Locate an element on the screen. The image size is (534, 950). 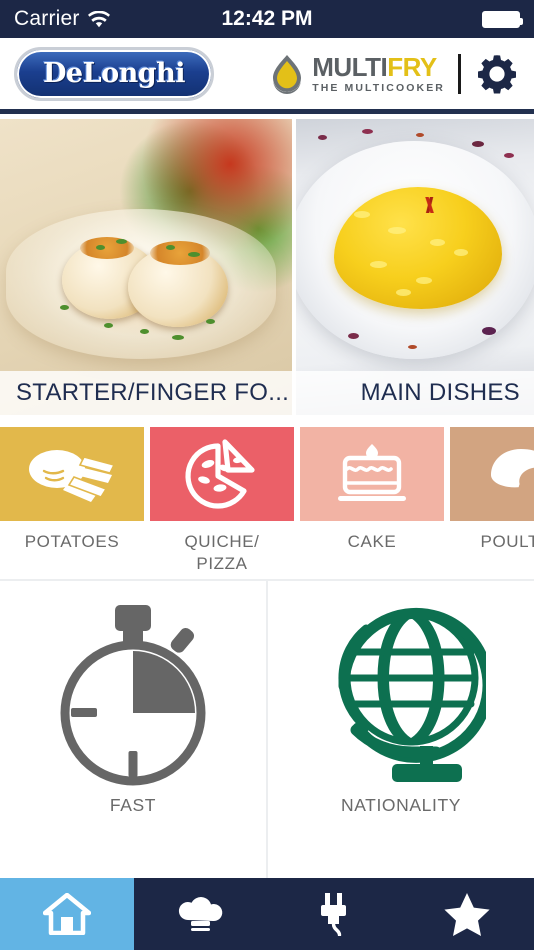
stopwatch-icon is located at coordinates (133, 694).